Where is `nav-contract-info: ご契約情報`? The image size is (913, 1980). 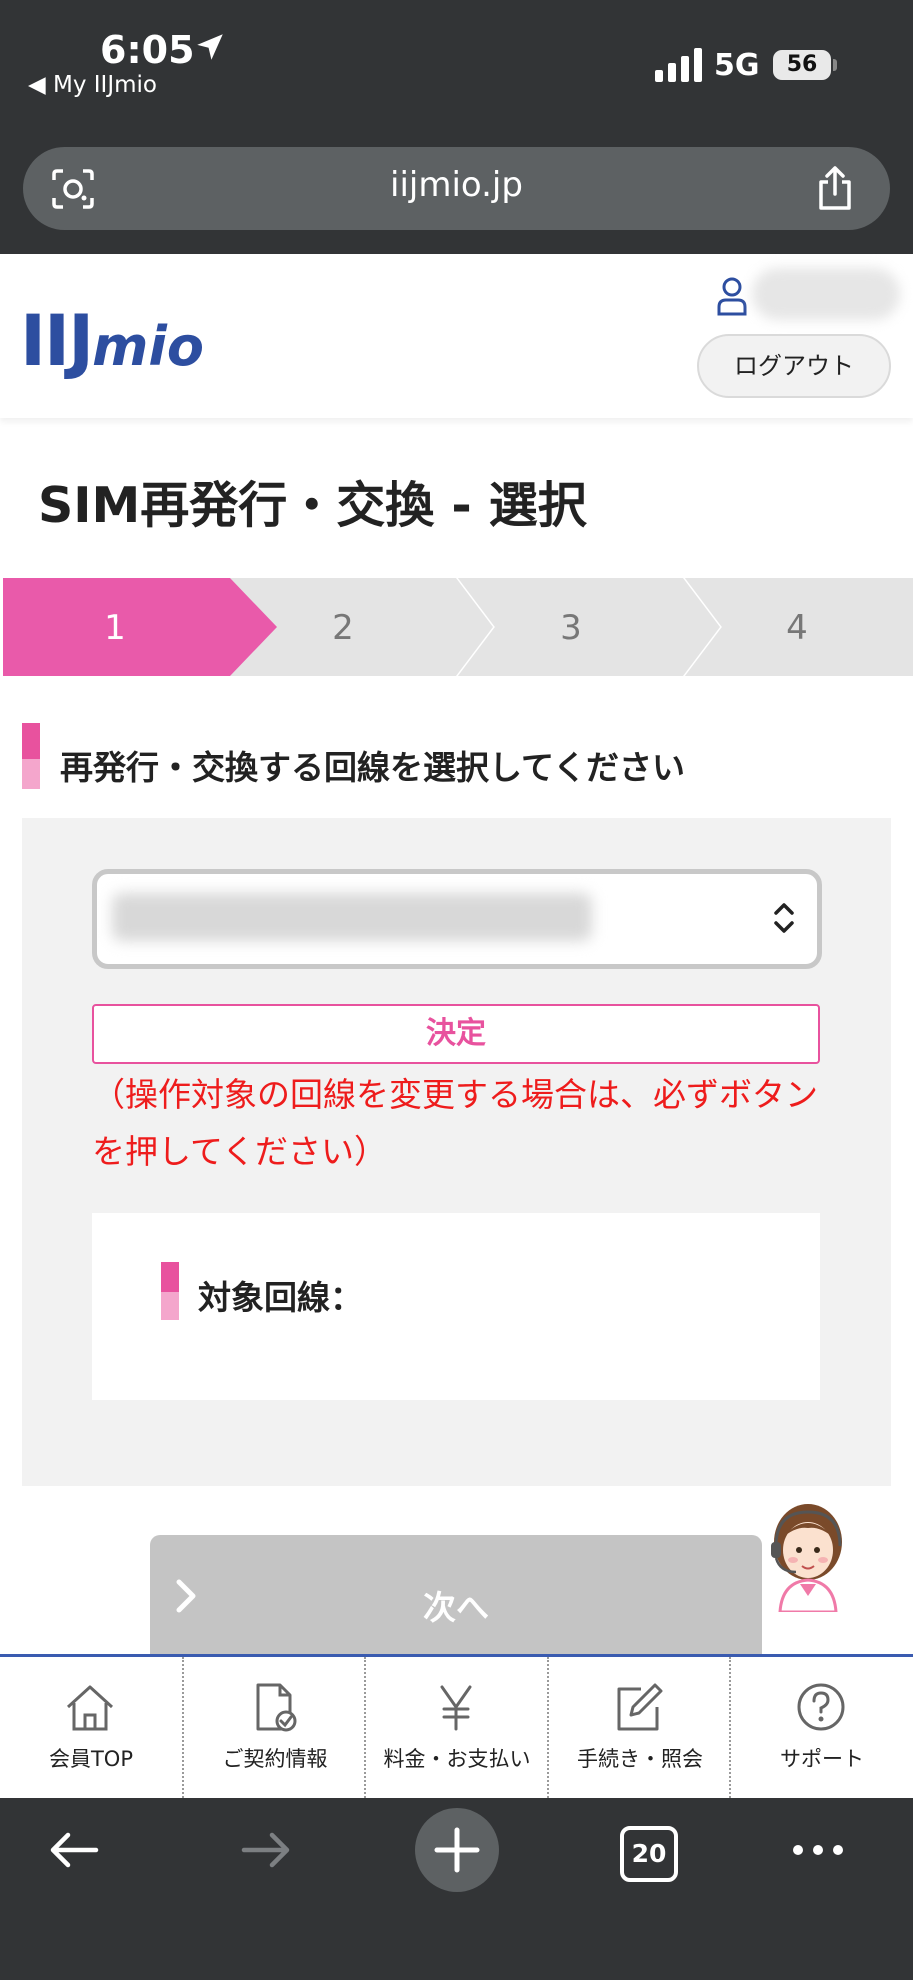 nav-contract-info: ご契約情報 is located at coordinates (274, 1727).